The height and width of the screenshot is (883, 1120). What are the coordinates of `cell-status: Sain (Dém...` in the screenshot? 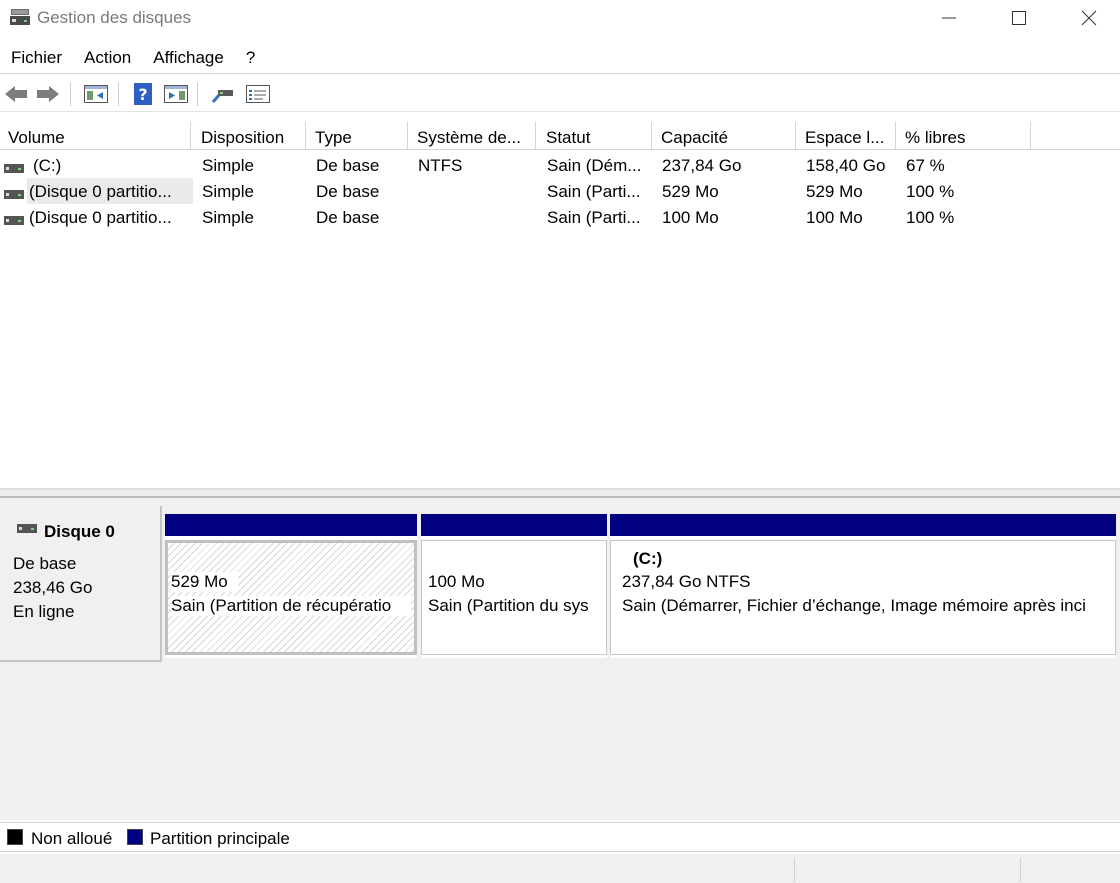 It's located at (594, 165).